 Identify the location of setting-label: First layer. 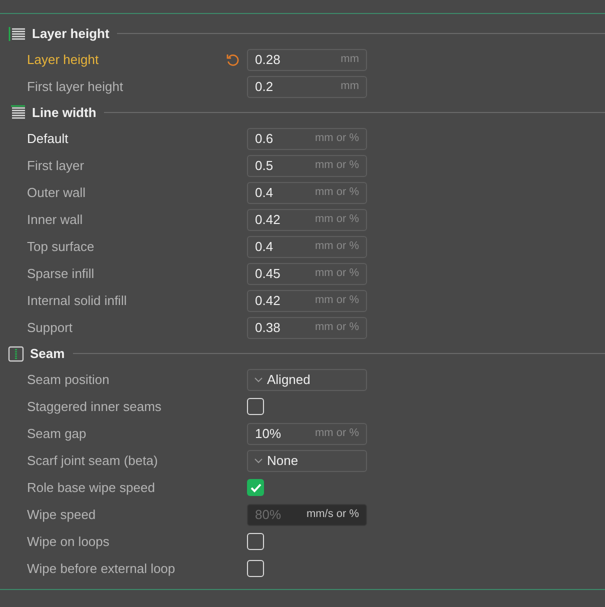
(56, 165).